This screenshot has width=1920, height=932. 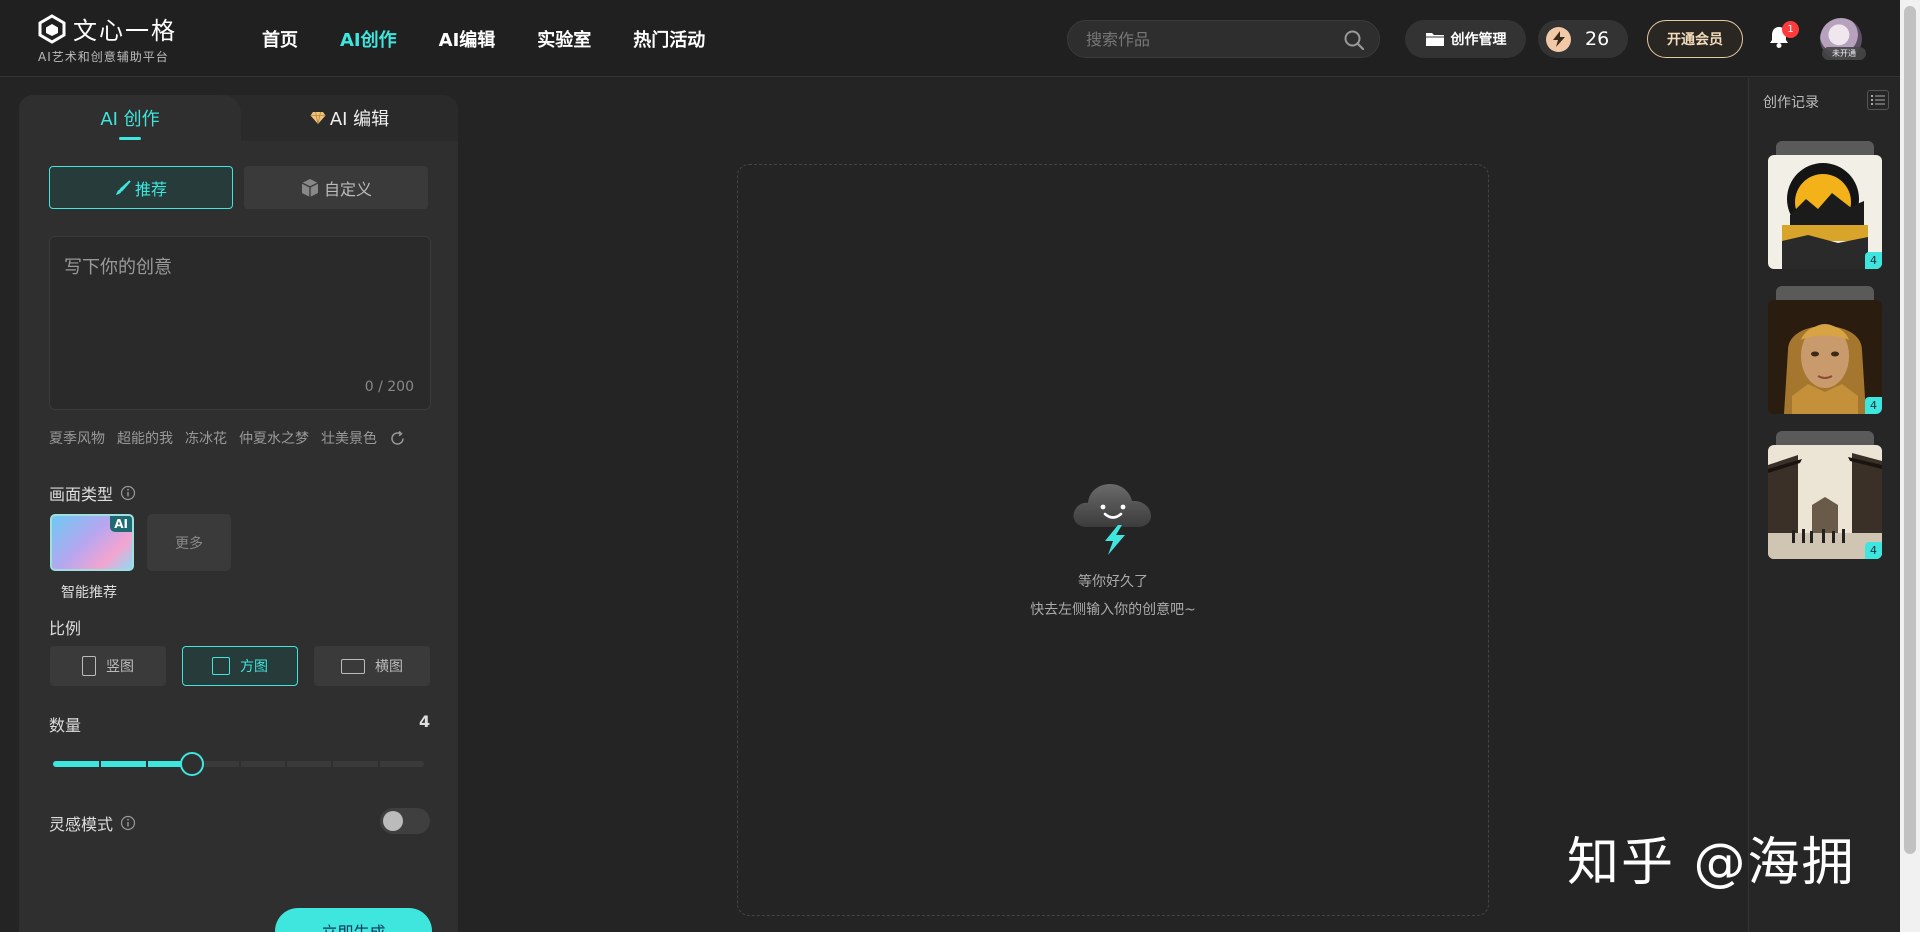 I want to click on history-sidebar: 创作记录 4 4 4, so click(x=1824, y=505).